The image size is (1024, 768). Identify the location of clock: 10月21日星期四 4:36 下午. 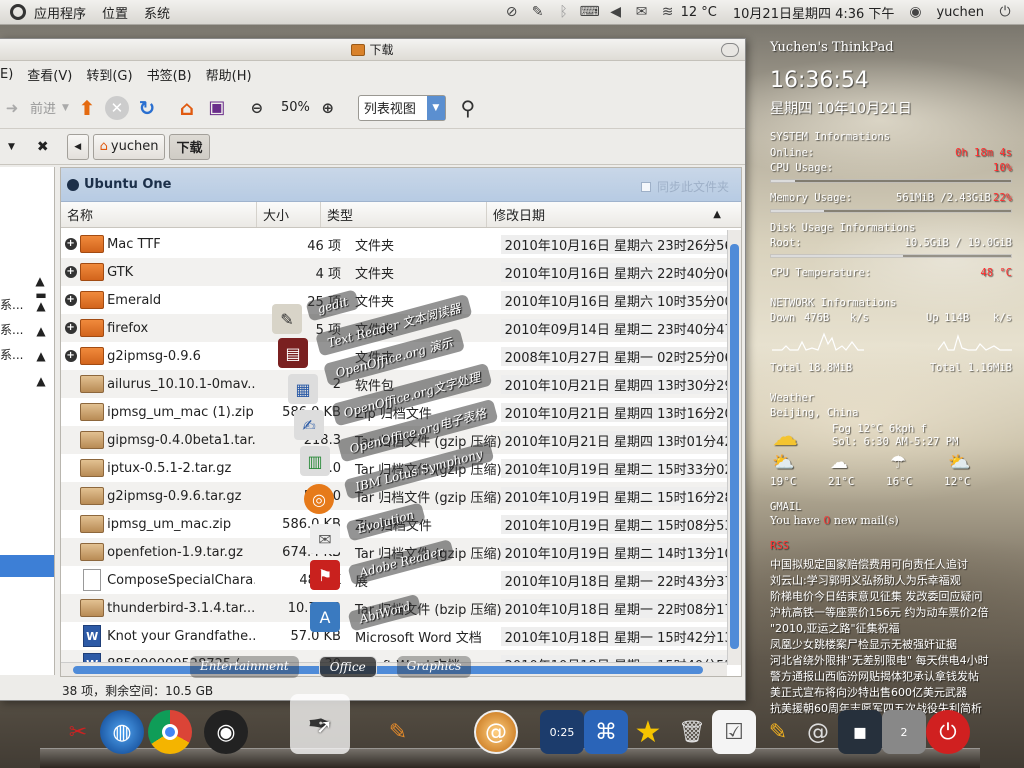
(814, 12).